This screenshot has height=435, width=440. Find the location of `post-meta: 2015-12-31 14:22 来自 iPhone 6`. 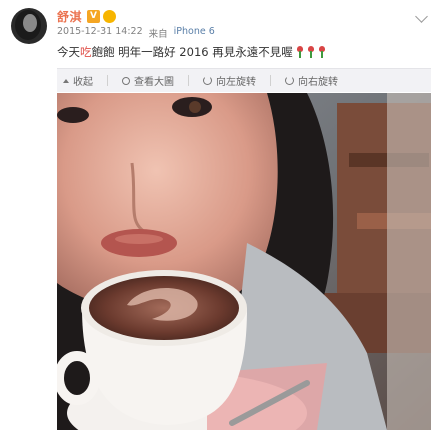

post-meta: 2015-12-31 14:22 来自 iPhone 6 is located at coordinates (136, 33).